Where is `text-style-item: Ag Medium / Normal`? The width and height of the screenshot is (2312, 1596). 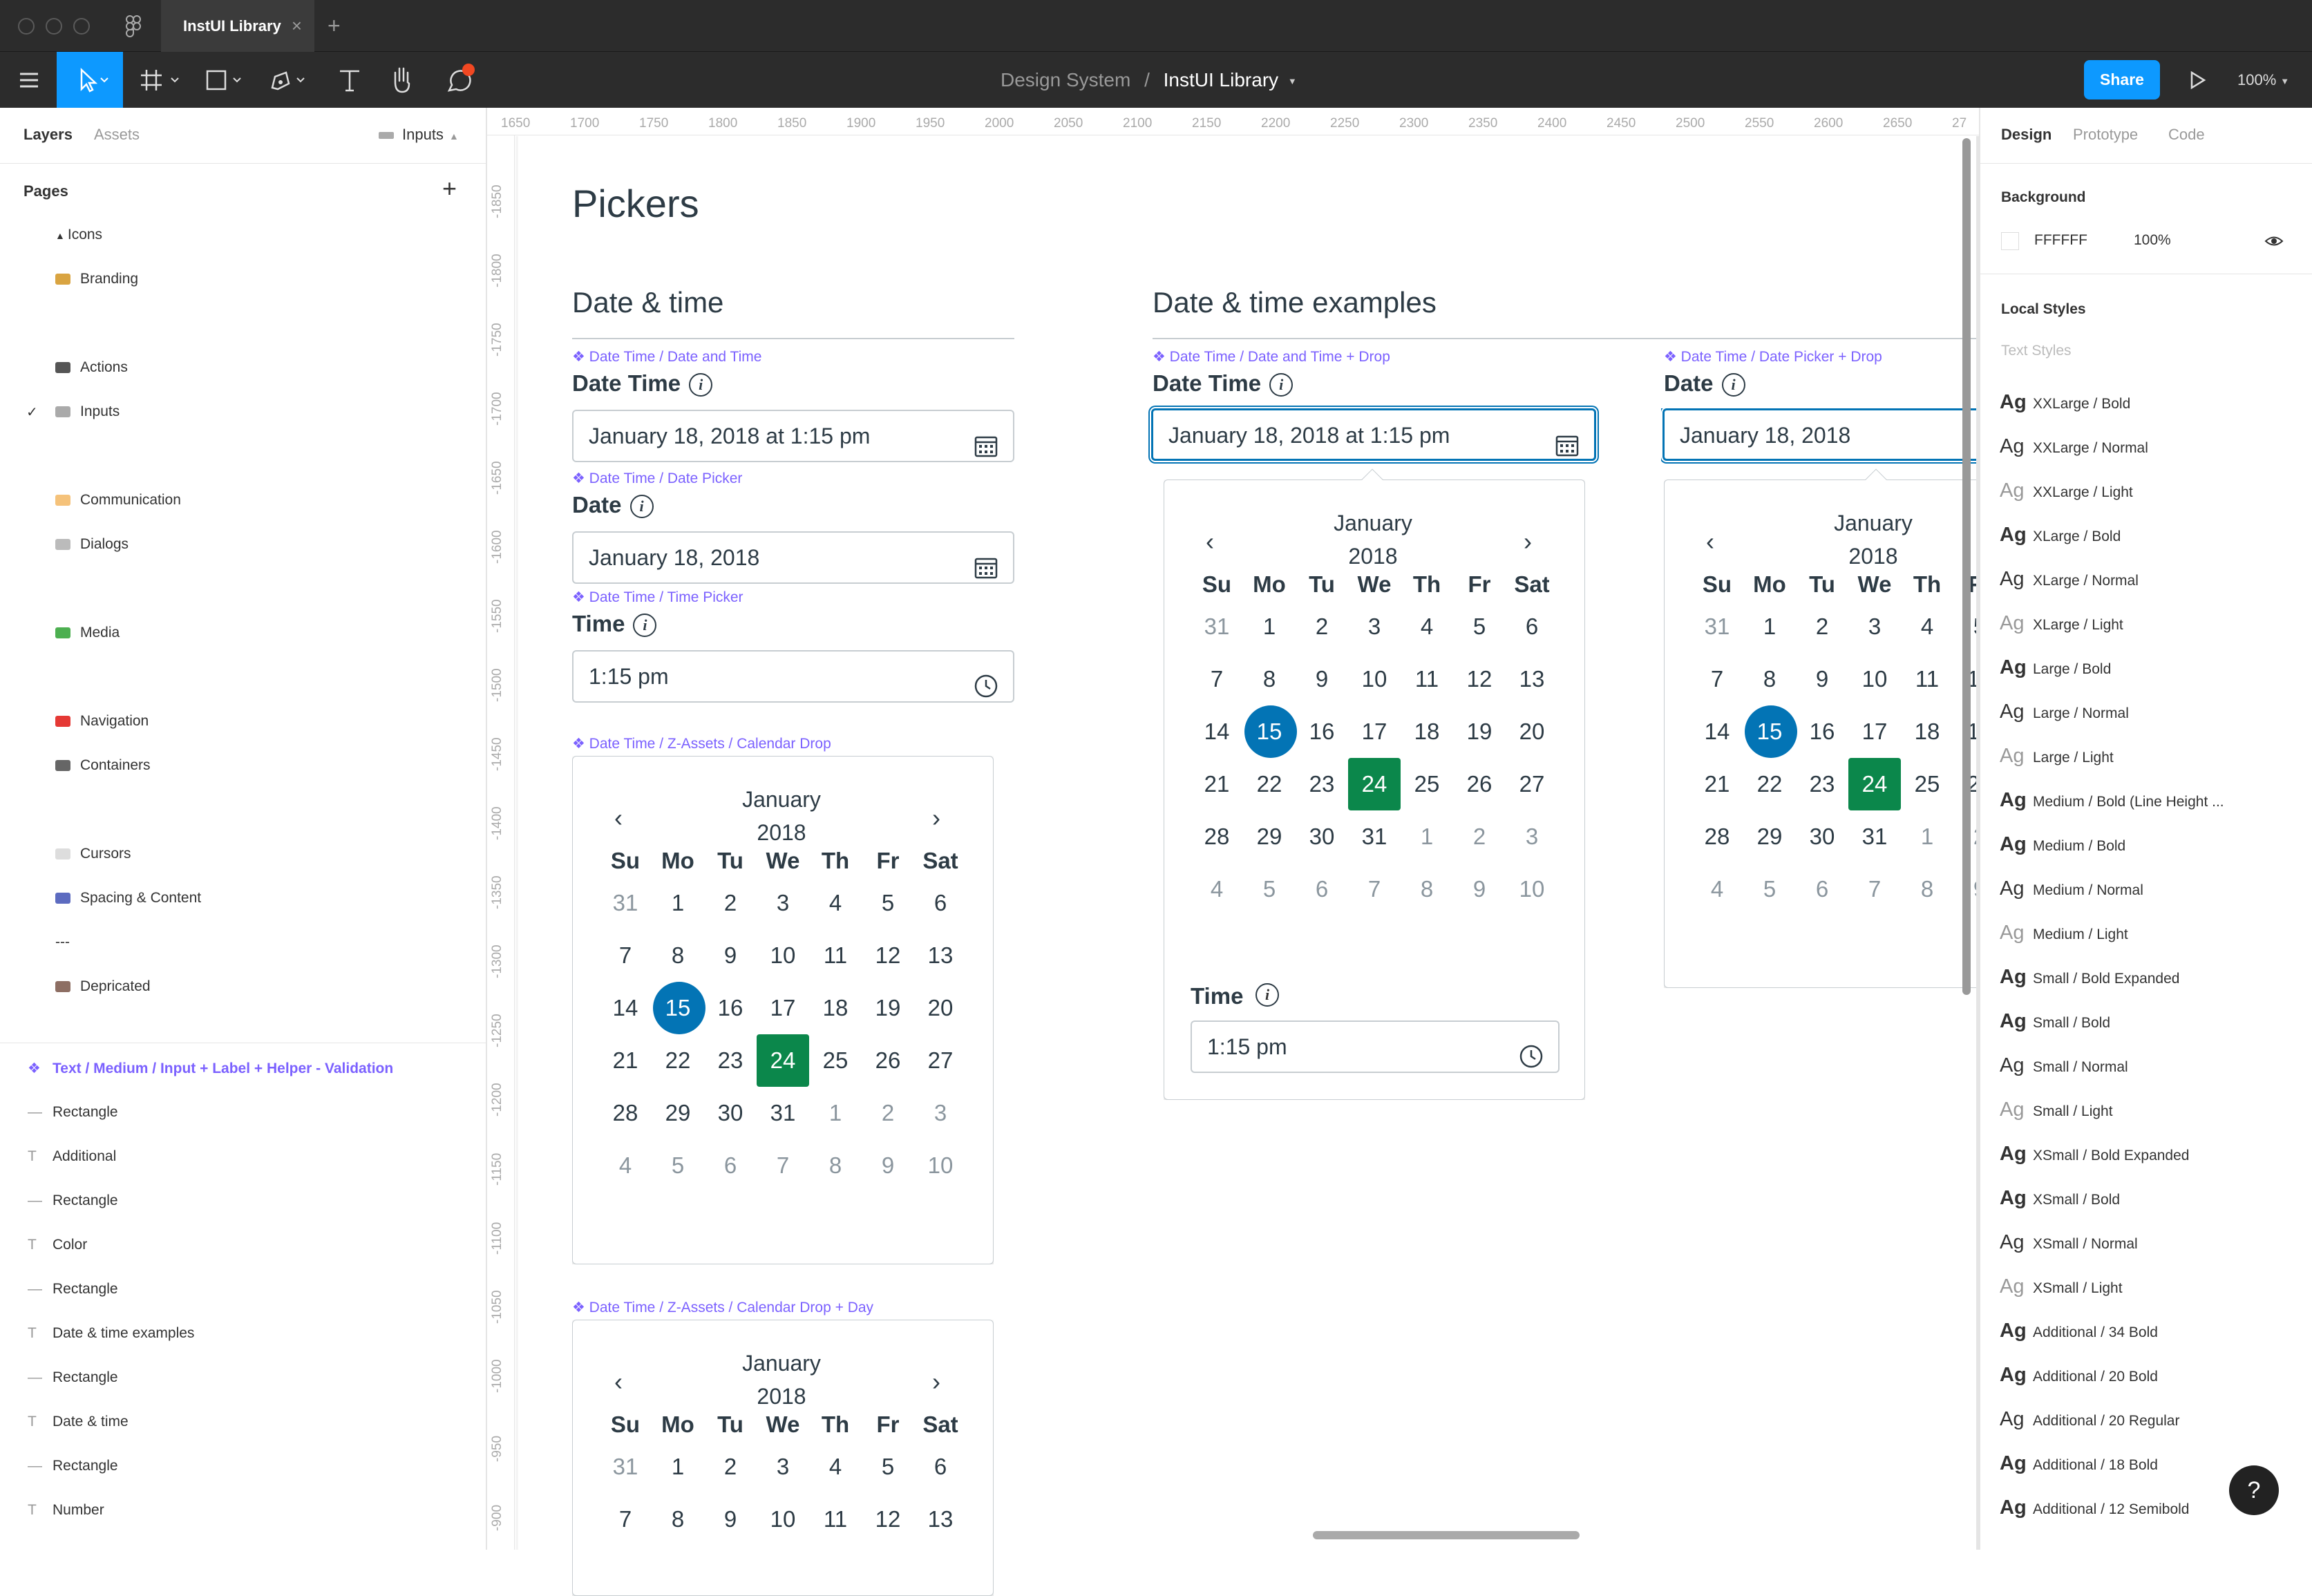
text-style-item: Ag Medium / Normal is located at coordinates (2071, 888).